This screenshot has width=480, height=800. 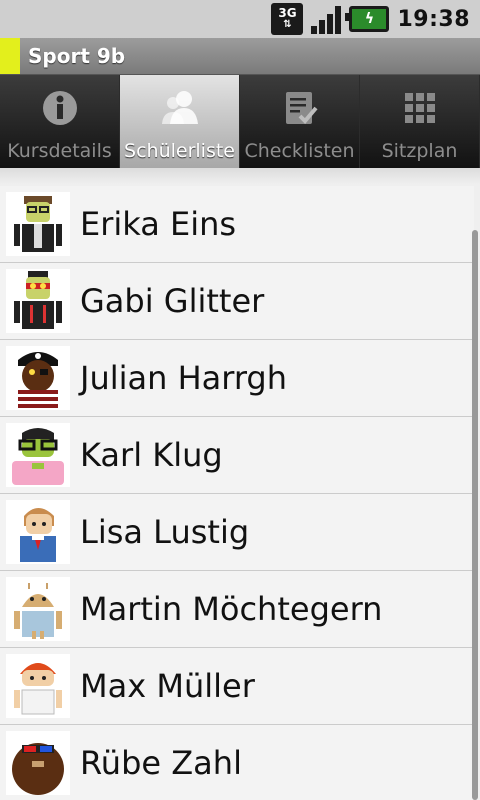 I want to click on tab-kursdetails-label: Kursdetails, so click(x=59, y=151).